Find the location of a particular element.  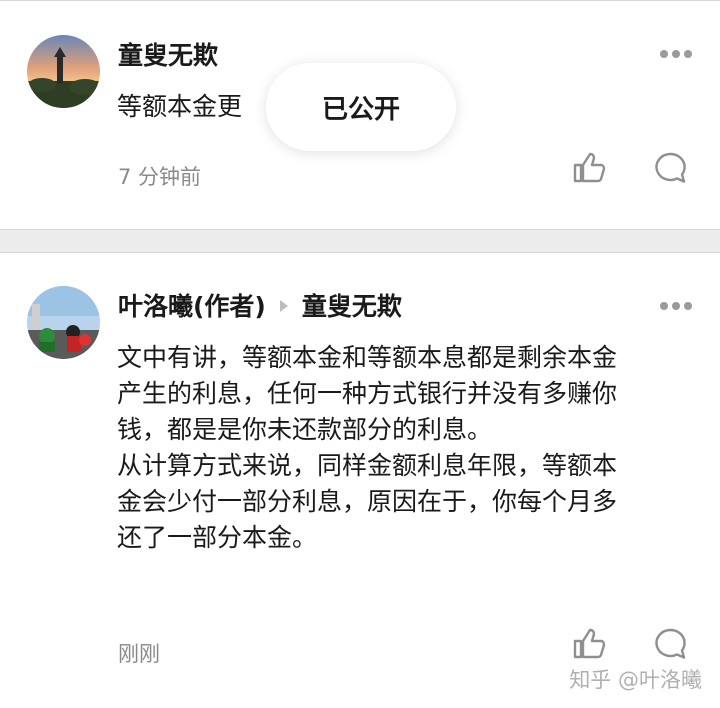

reply-to-user: 童叟无欺 is located at coordinates (352, 306).